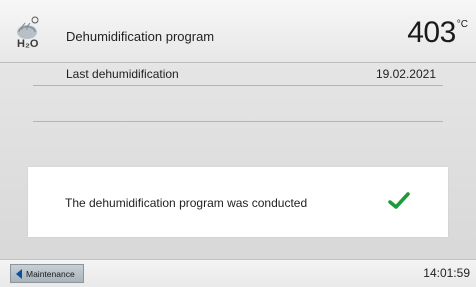 This screenshot has width=476, height=287. Describe the element at coordinates (140, 36) in the screenshot. I see `page-title: Dehumidification program` at that location.